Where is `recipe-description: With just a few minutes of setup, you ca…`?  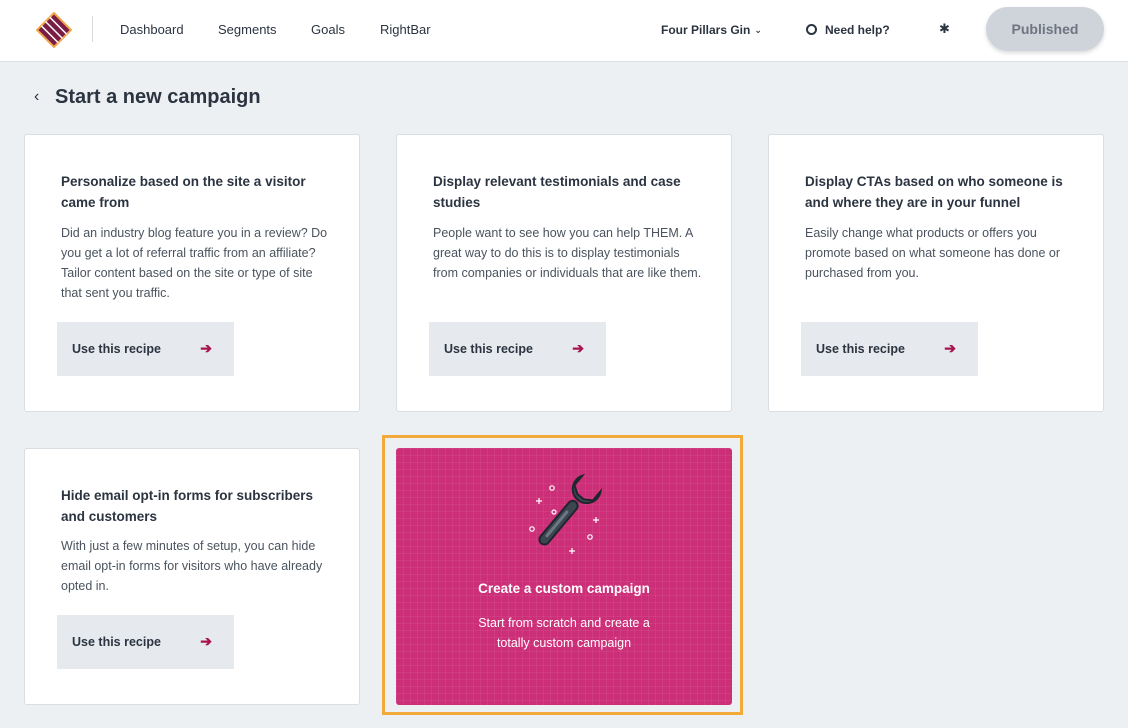 recipe-description: With just a few minutes of setup, you ca… is located at coordinates (192, 566).